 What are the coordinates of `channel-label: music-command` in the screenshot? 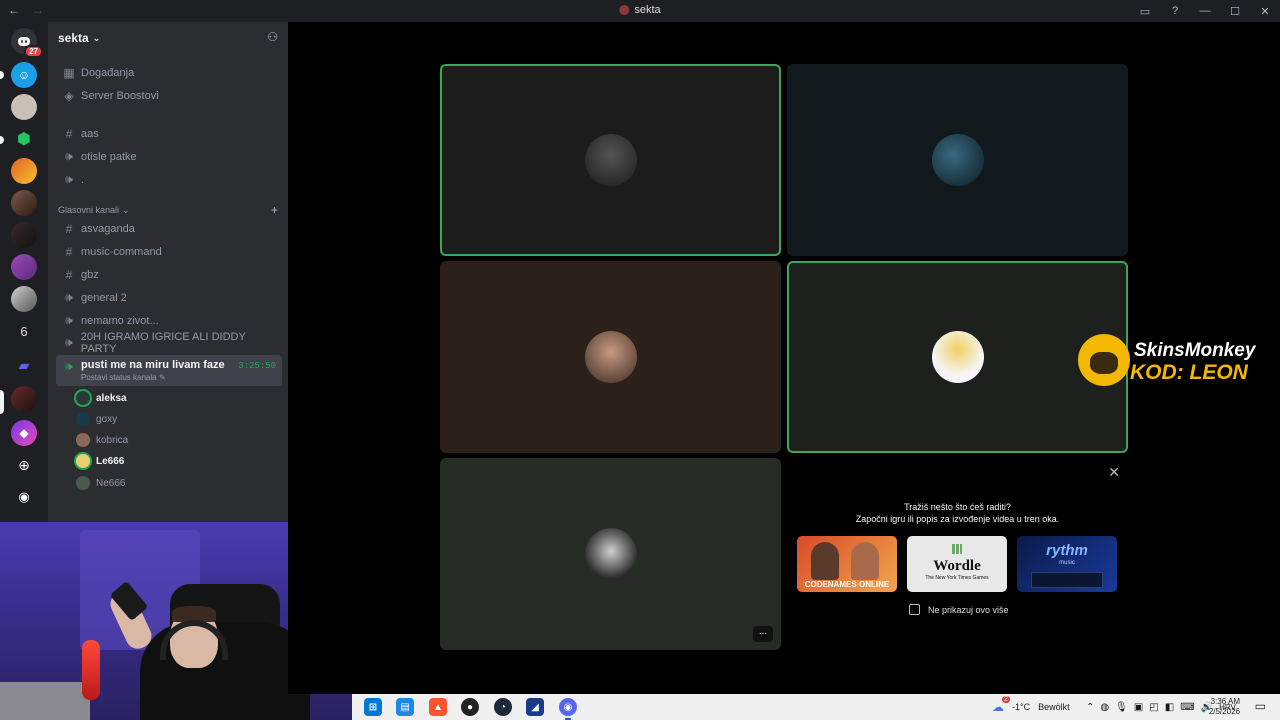 It's located at (121, 251).